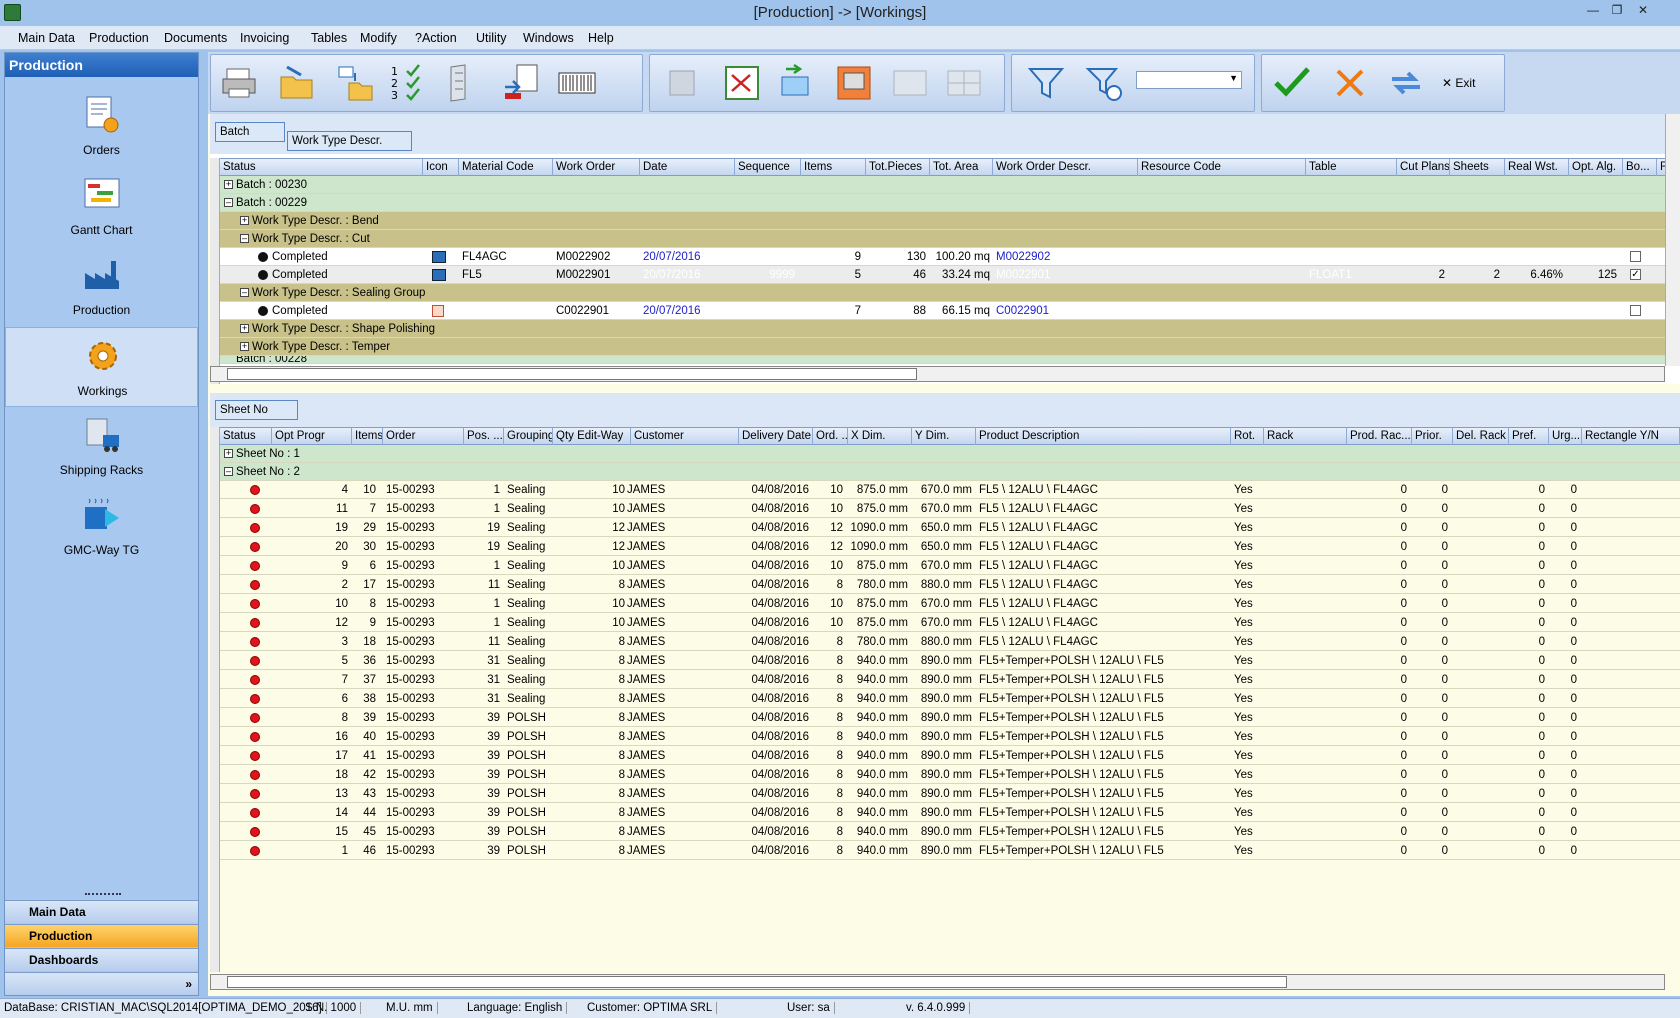 This screenshot has width=1680, height=1018. What do you see at coordinates (119, 38) in the screenshot?
I see `menu-production: Production` at bounding box center [119, 38].